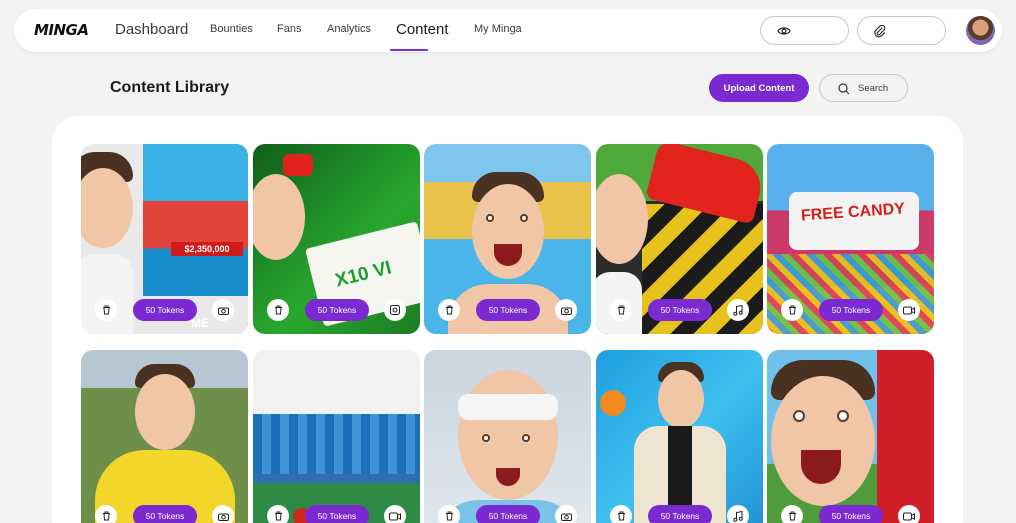  Describe the element at coordinates (151, 29) in the screenshot. I see `nav-dashboard: Dashboard` at that location.